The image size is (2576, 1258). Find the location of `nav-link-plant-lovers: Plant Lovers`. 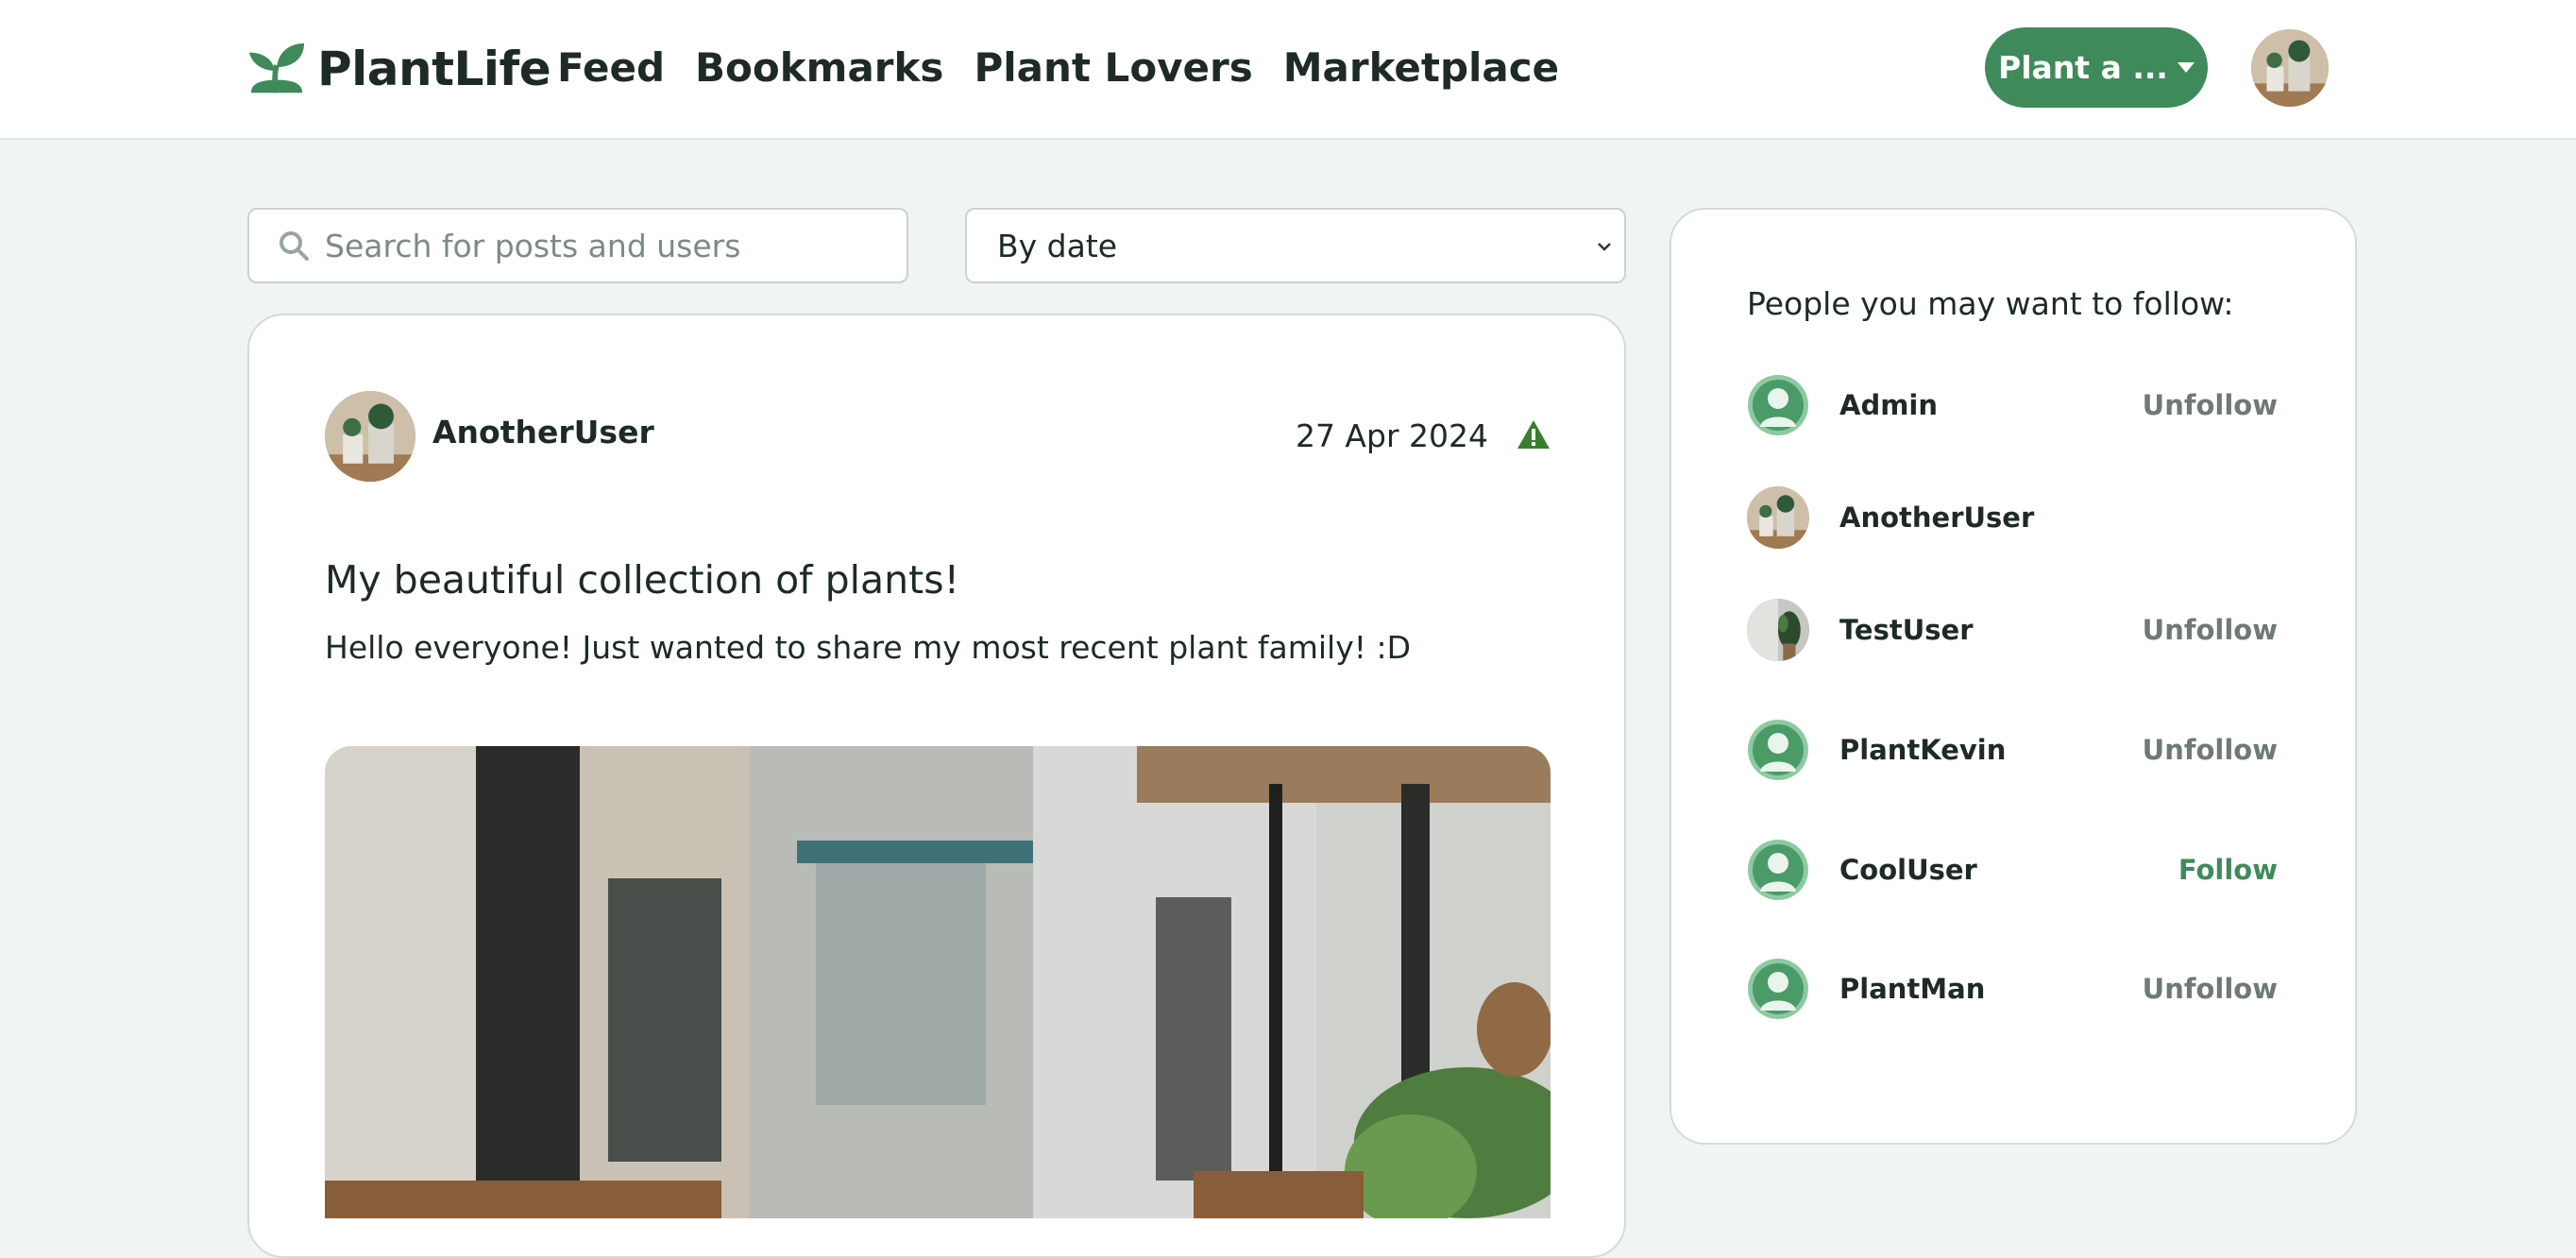

nav-link-plant-lovers: Plant Lovers is located at coordinates (1113, 68).